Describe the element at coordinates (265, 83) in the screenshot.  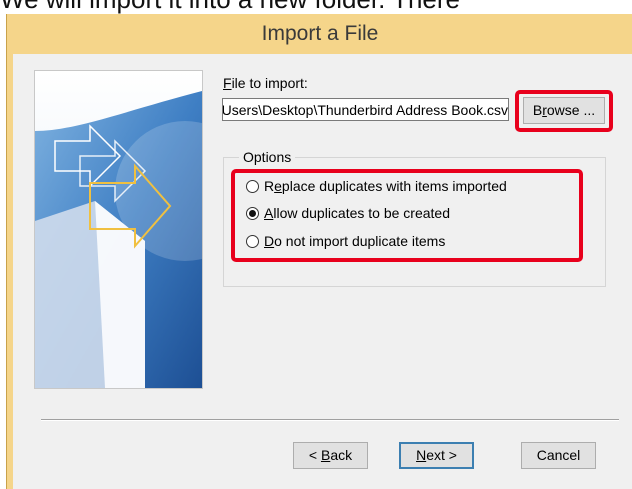
I see `file-to-import-label: File to import:` at that location.